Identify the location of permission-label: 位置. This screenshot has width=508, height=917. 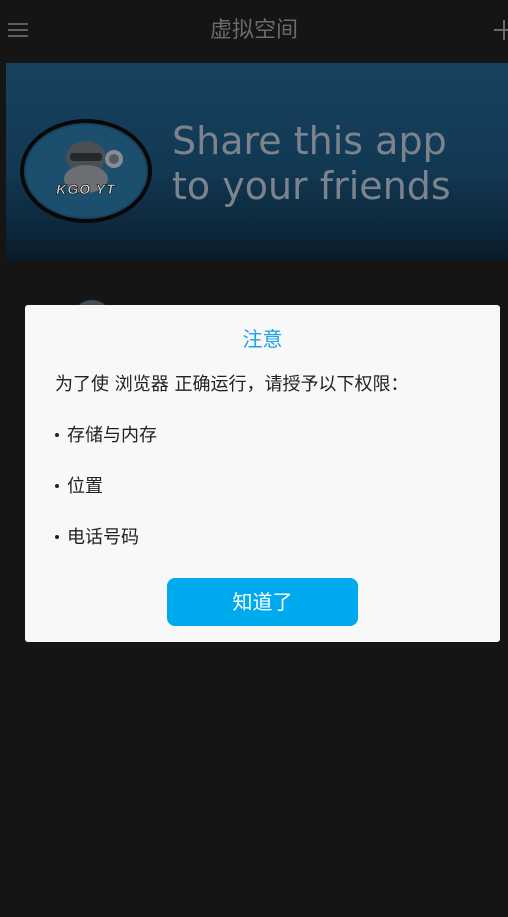
(85, 486).